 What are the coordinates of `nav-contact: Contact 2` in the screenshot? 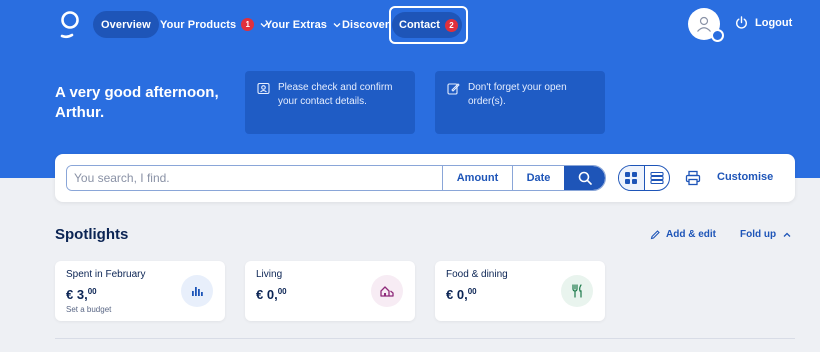 It's located at (427, 25).